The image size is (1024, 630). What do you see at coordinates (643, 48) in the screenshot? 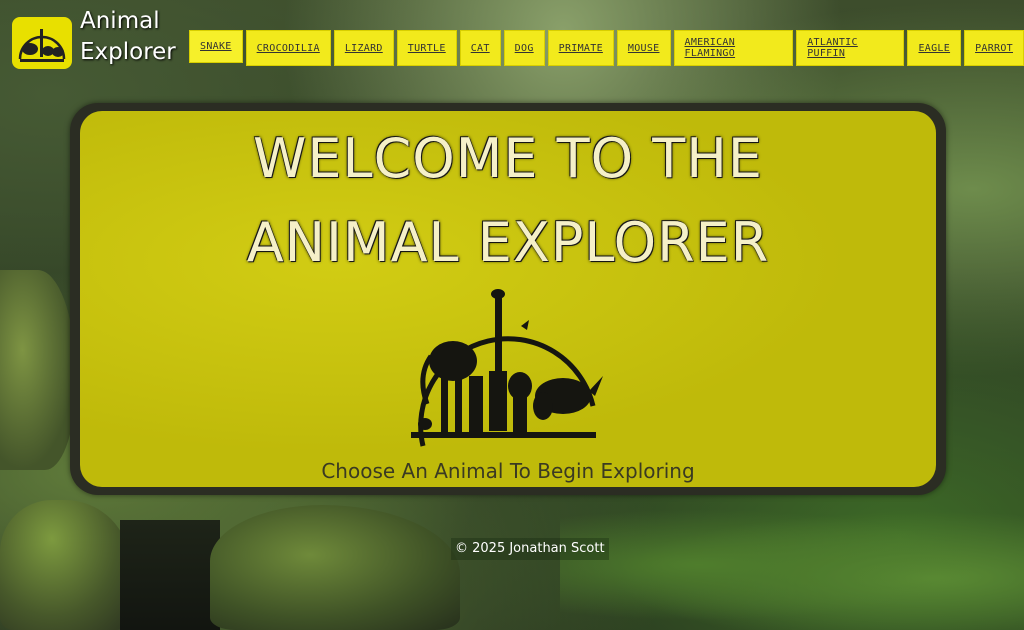
I see `nav-item-mouse: MOUSE` at bounding box center [643, 48].